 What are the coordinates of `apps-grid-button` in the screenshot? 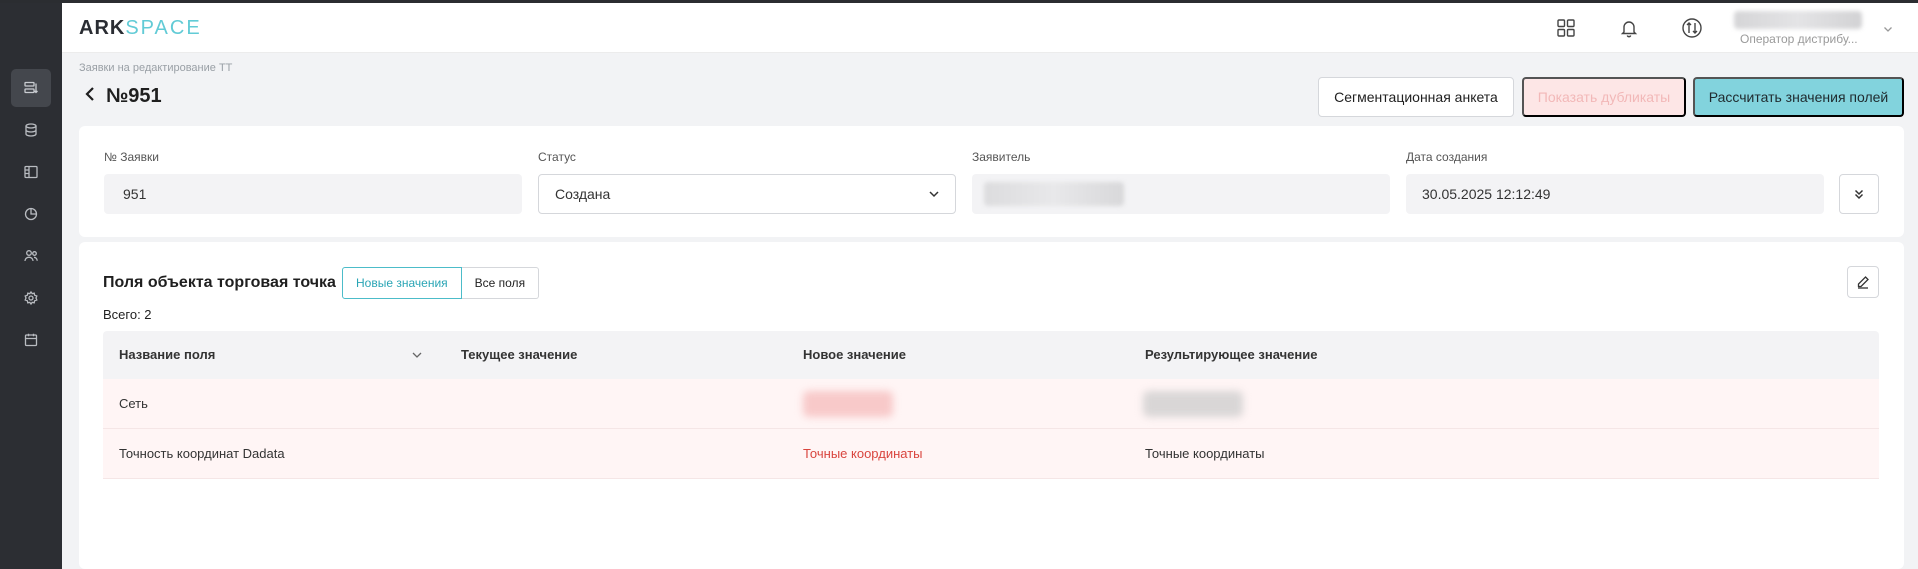 It's located at (1566, 28).